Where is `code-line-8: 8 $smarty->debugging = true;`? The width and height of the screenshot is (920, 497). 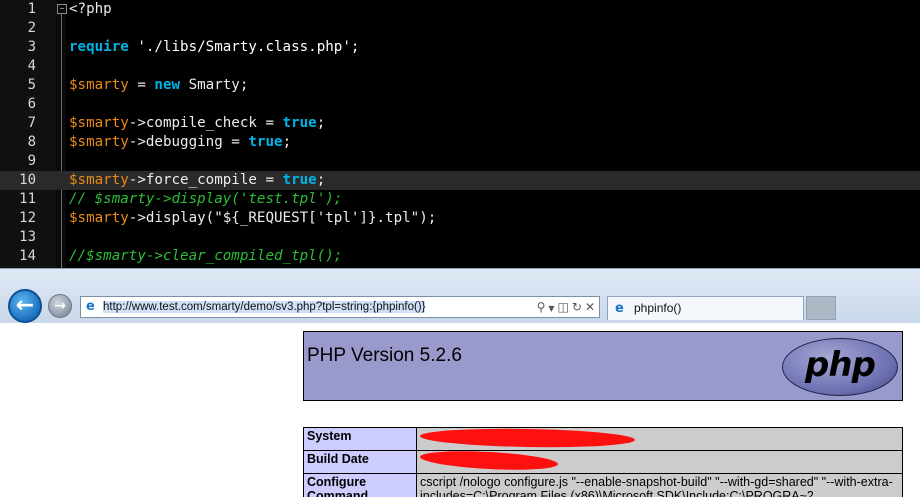 code-line-8: 8 $smarty->debugging = true; is located at coordinates (460, 142).